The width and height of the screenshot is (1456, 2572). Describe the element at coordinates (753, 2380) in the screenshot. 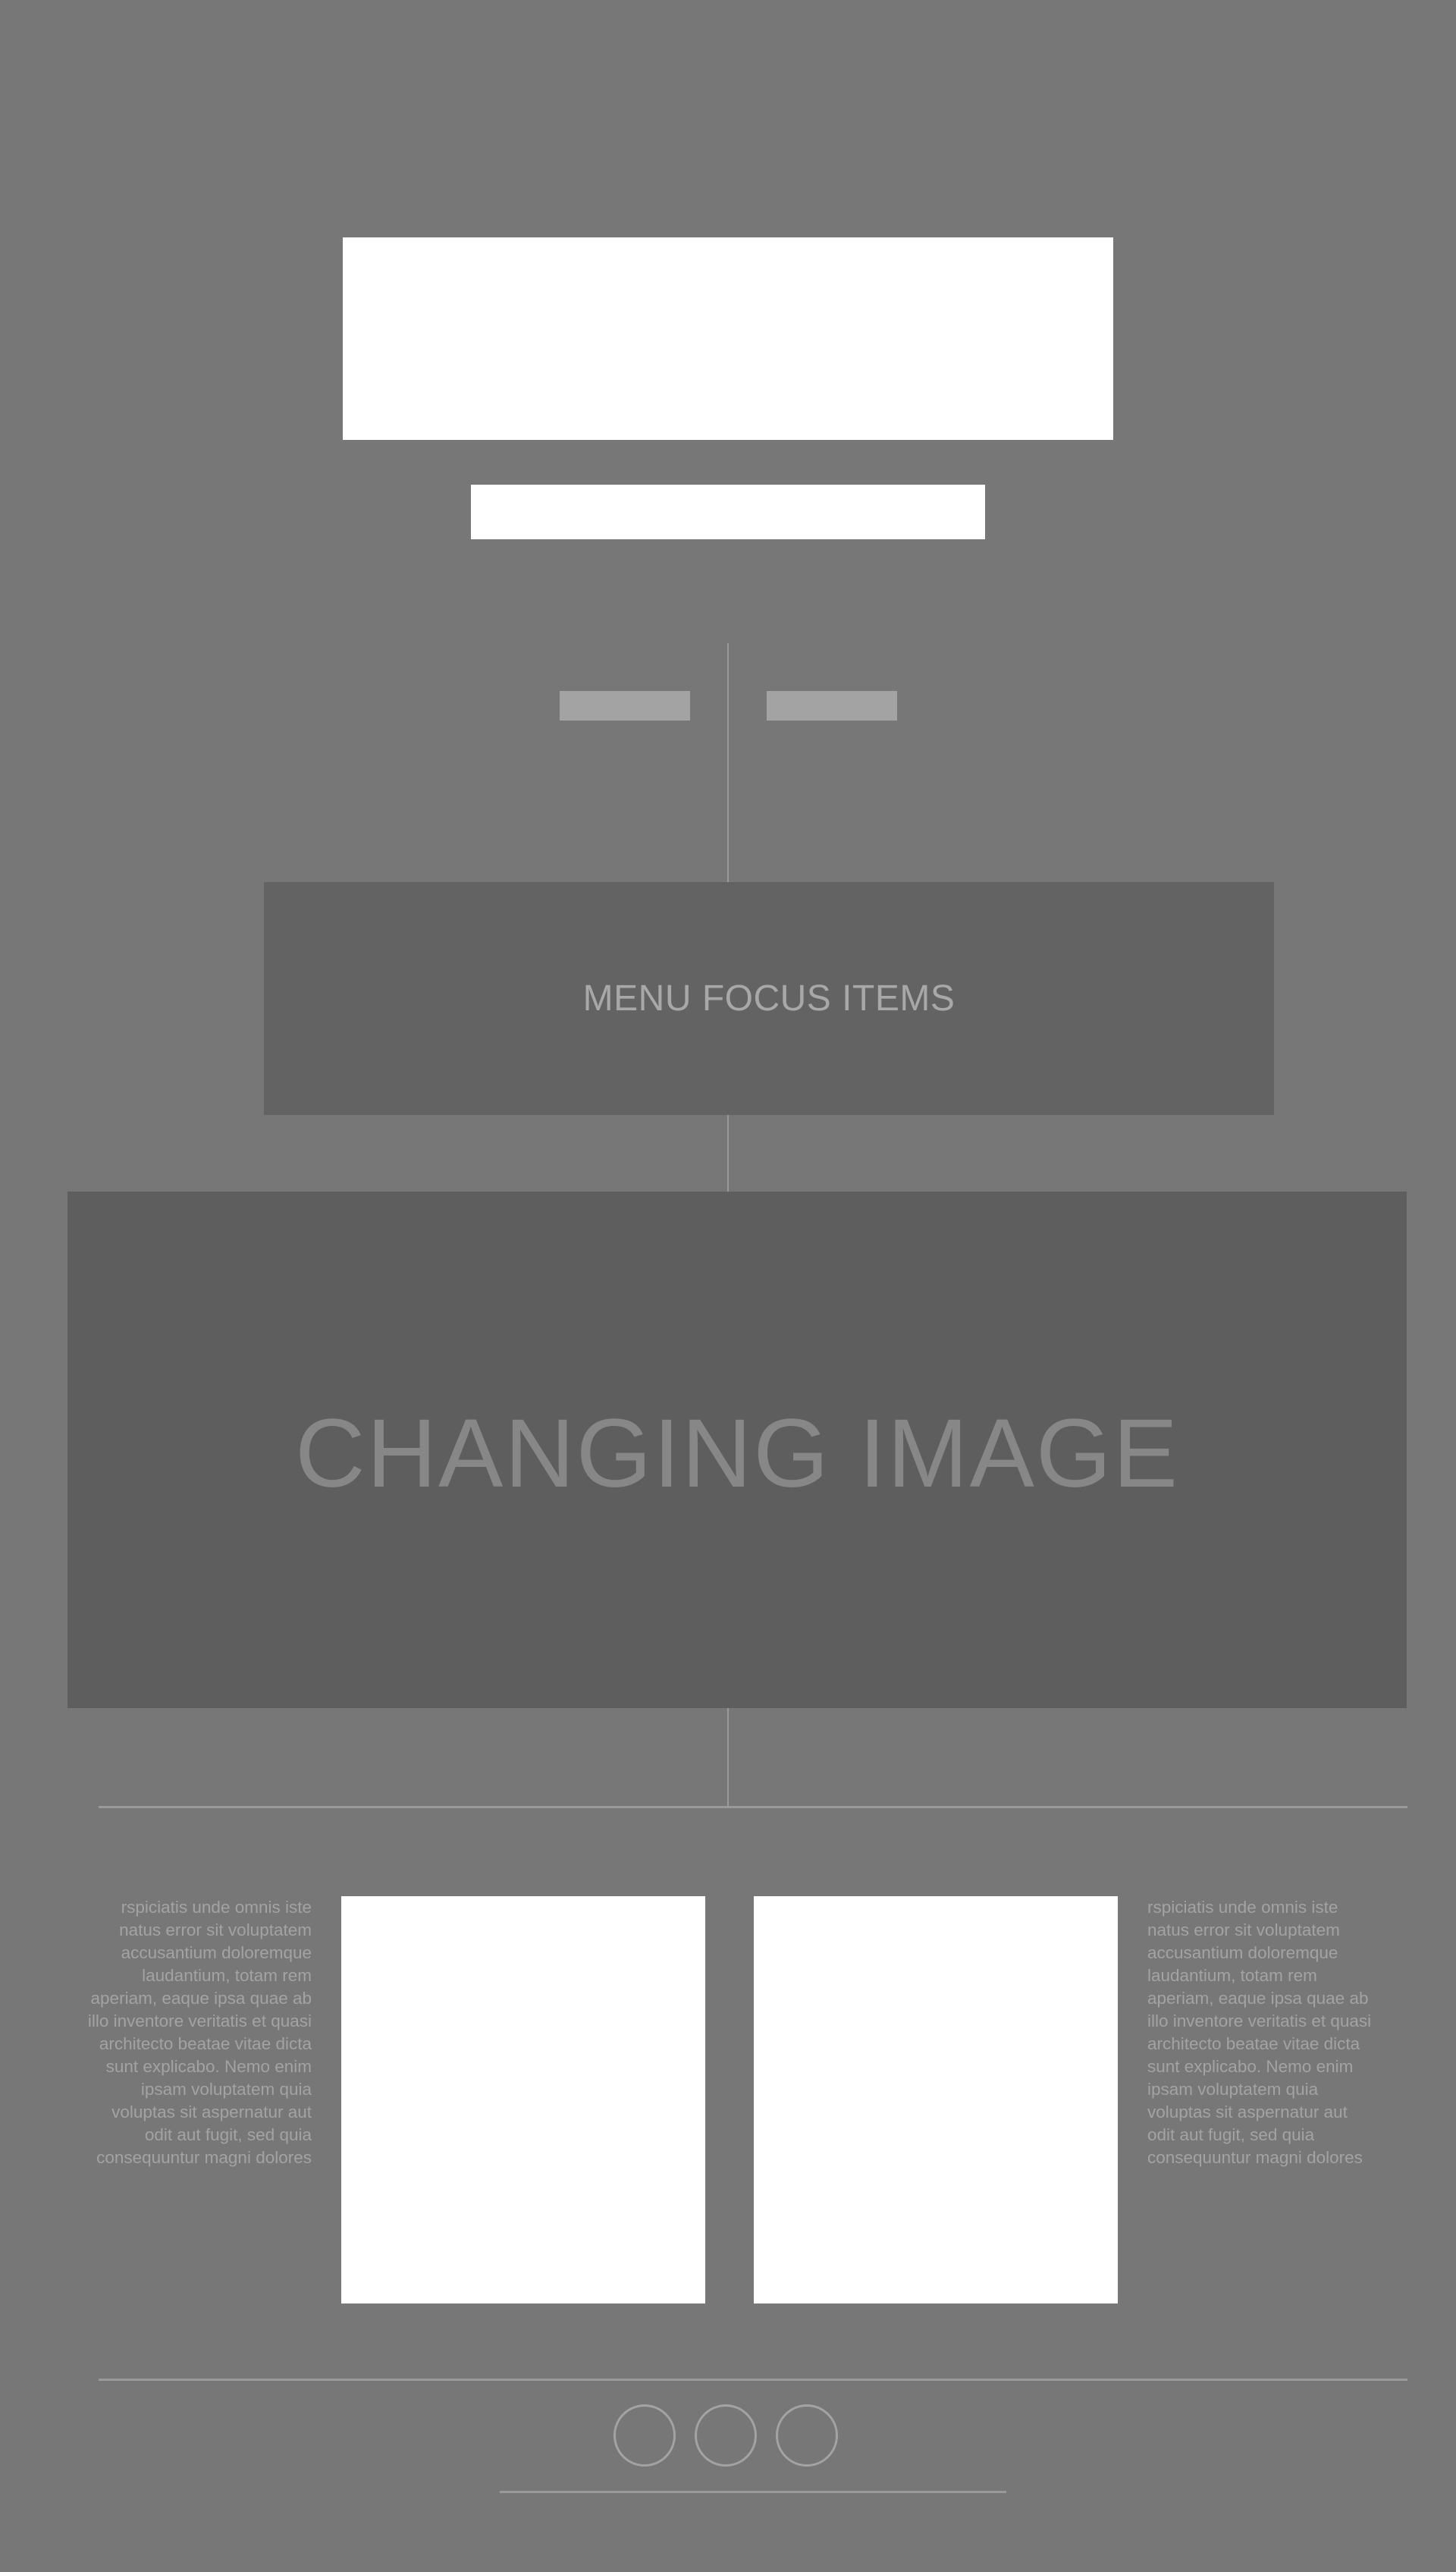

I see `section-divider-bottom` at that location.